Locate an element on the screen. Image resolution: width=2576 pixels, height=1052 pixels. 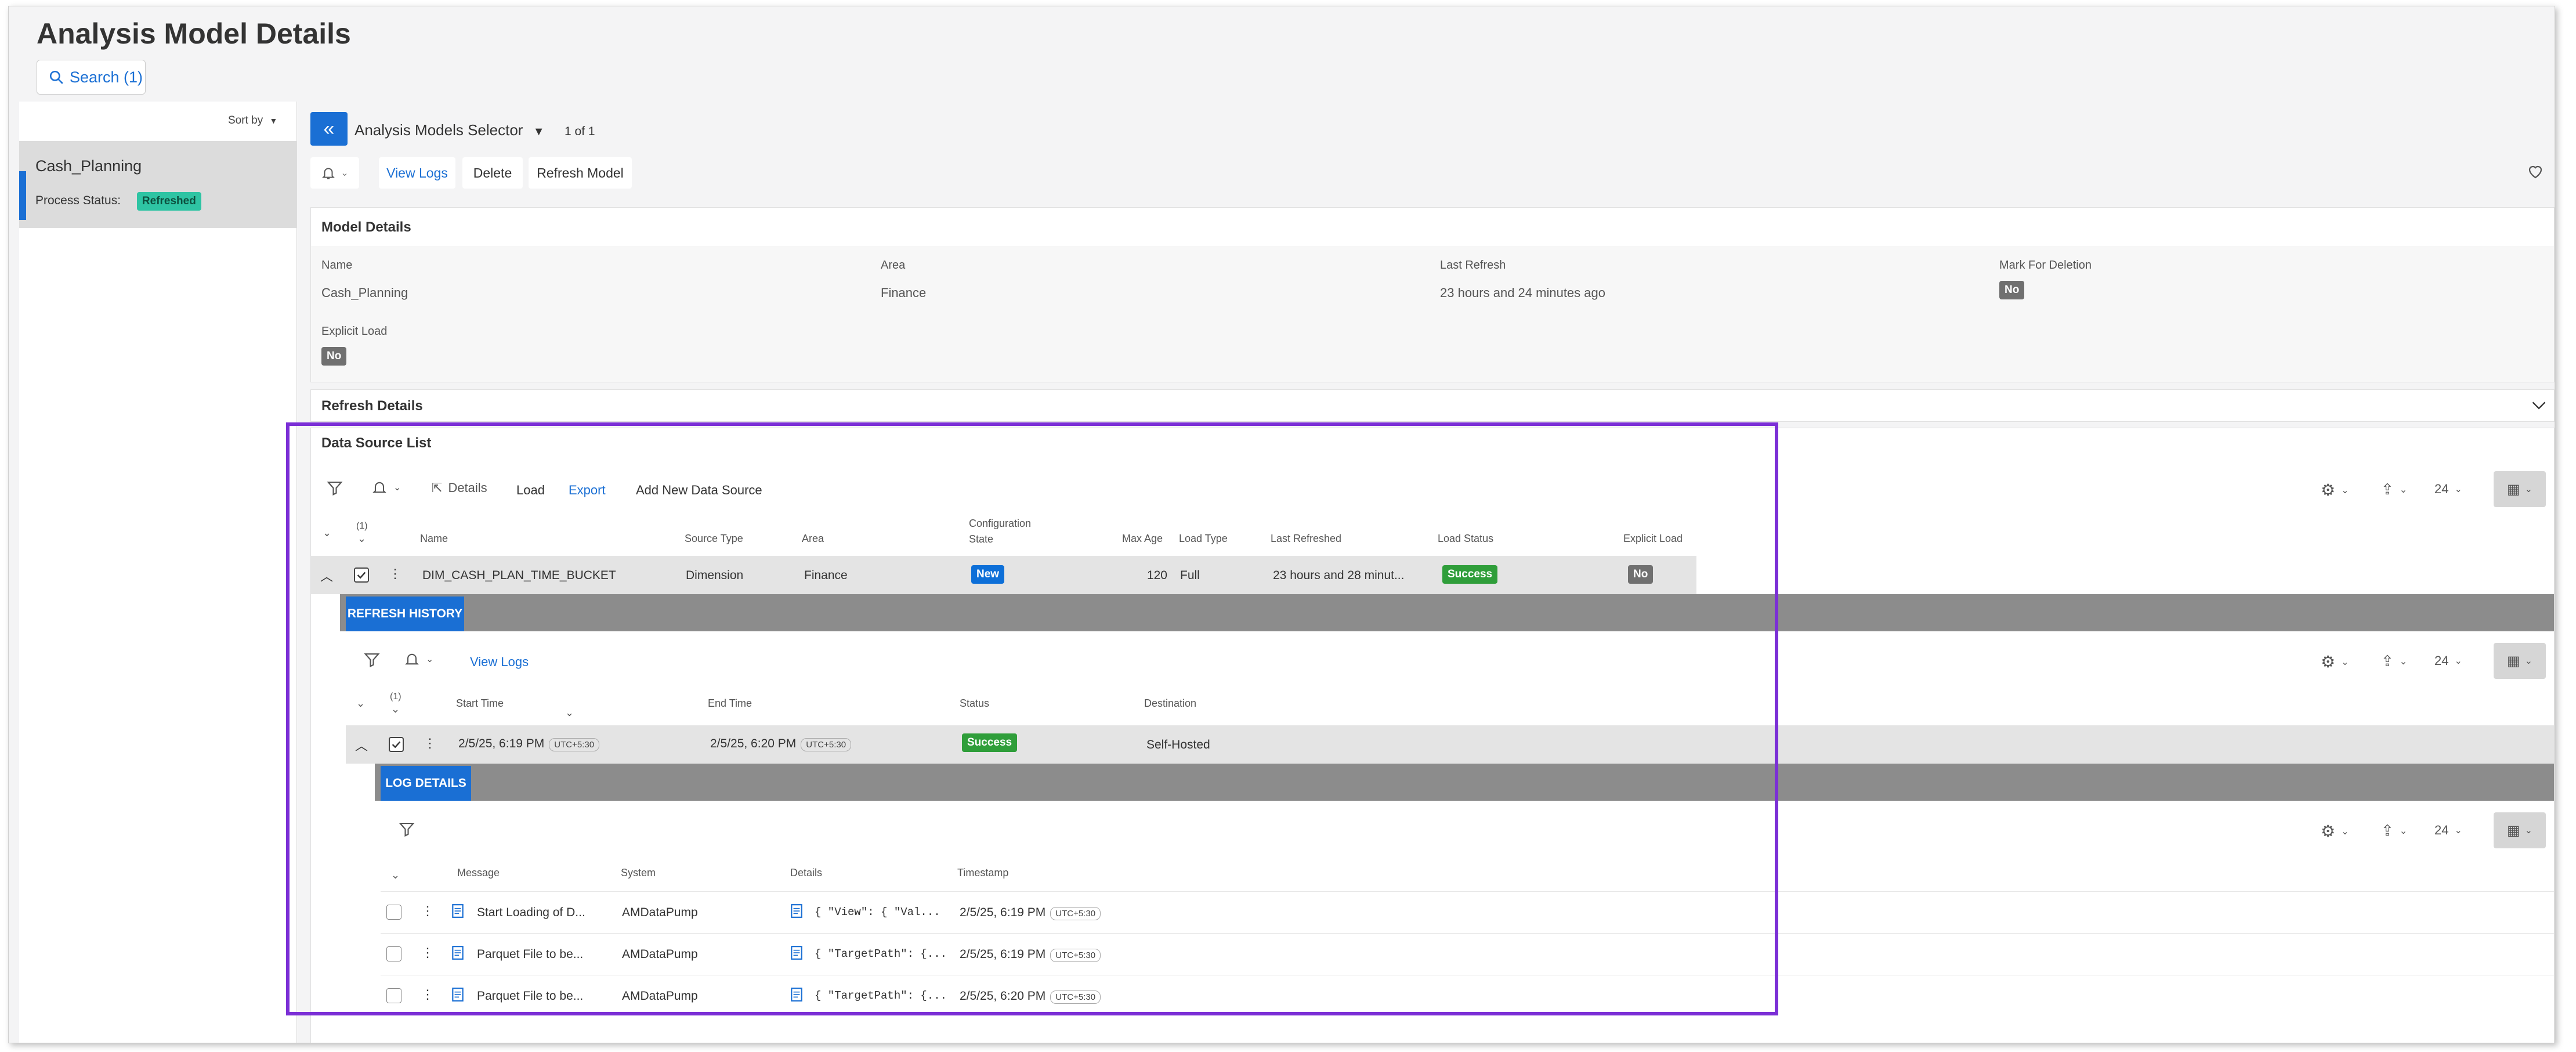
col-source-type: Source Type is located at coordinates (714, 539).